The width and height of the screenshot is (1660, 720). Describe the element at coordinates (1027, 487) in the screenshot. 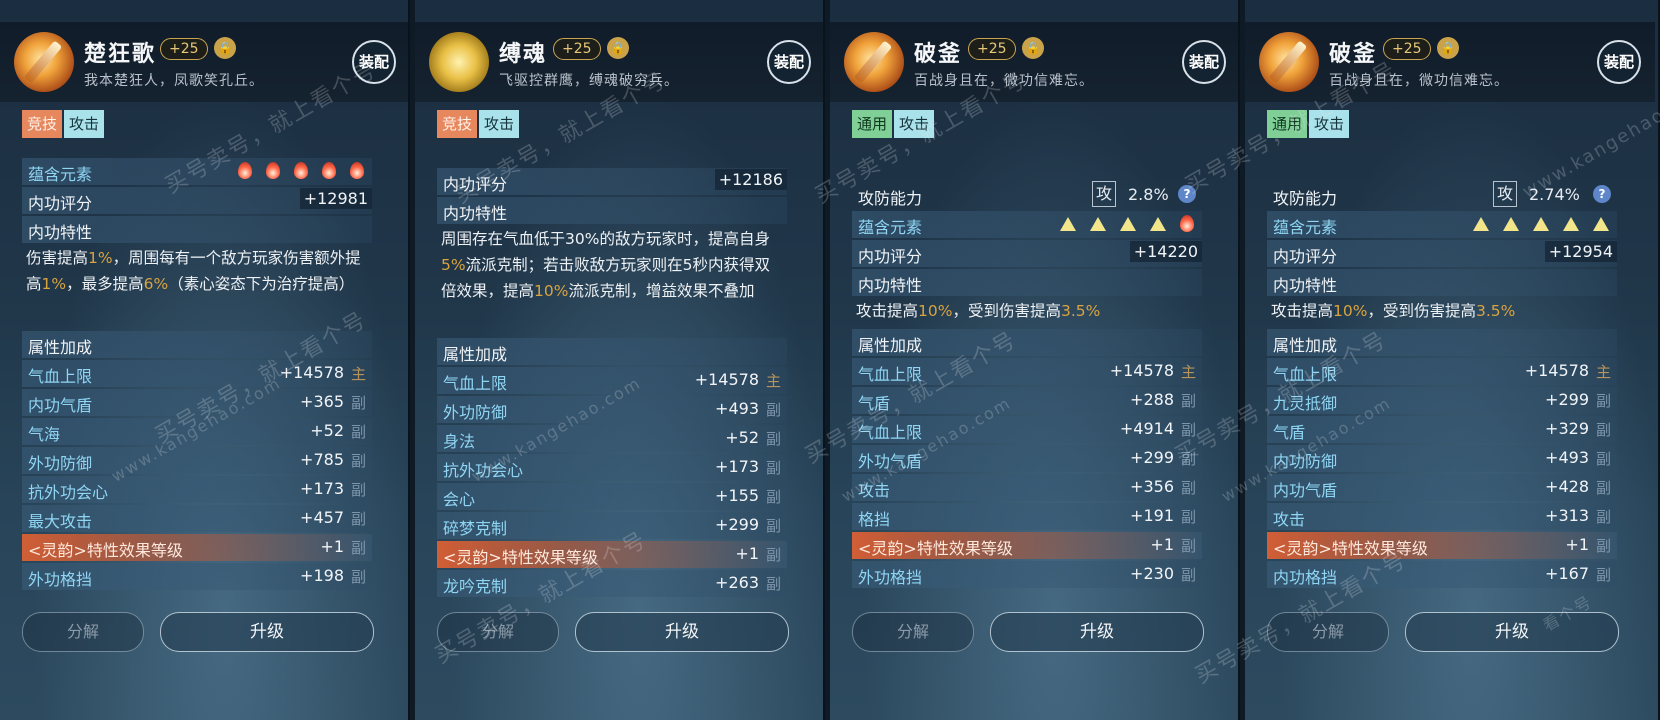

I see `attr-row: 攻击 +356 副` at that location.